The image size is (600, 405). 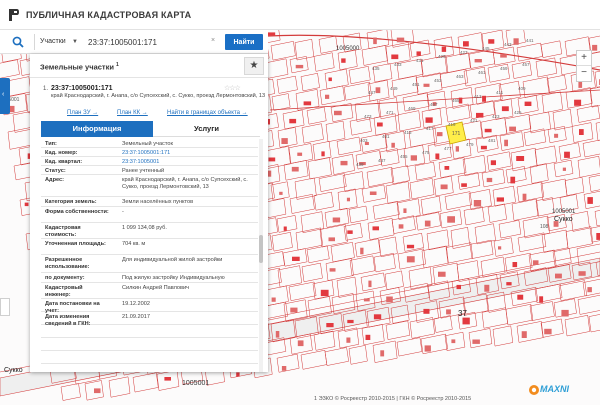 I want to click on info-row-value: Земельный участок, so click(x=147, y=144).